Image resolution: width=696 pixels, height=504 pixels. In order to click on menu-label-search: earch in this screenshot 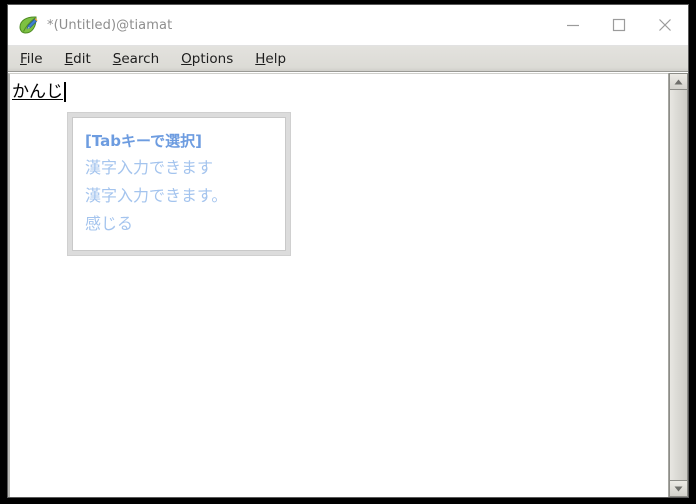, I will do `click(140, 58)`.